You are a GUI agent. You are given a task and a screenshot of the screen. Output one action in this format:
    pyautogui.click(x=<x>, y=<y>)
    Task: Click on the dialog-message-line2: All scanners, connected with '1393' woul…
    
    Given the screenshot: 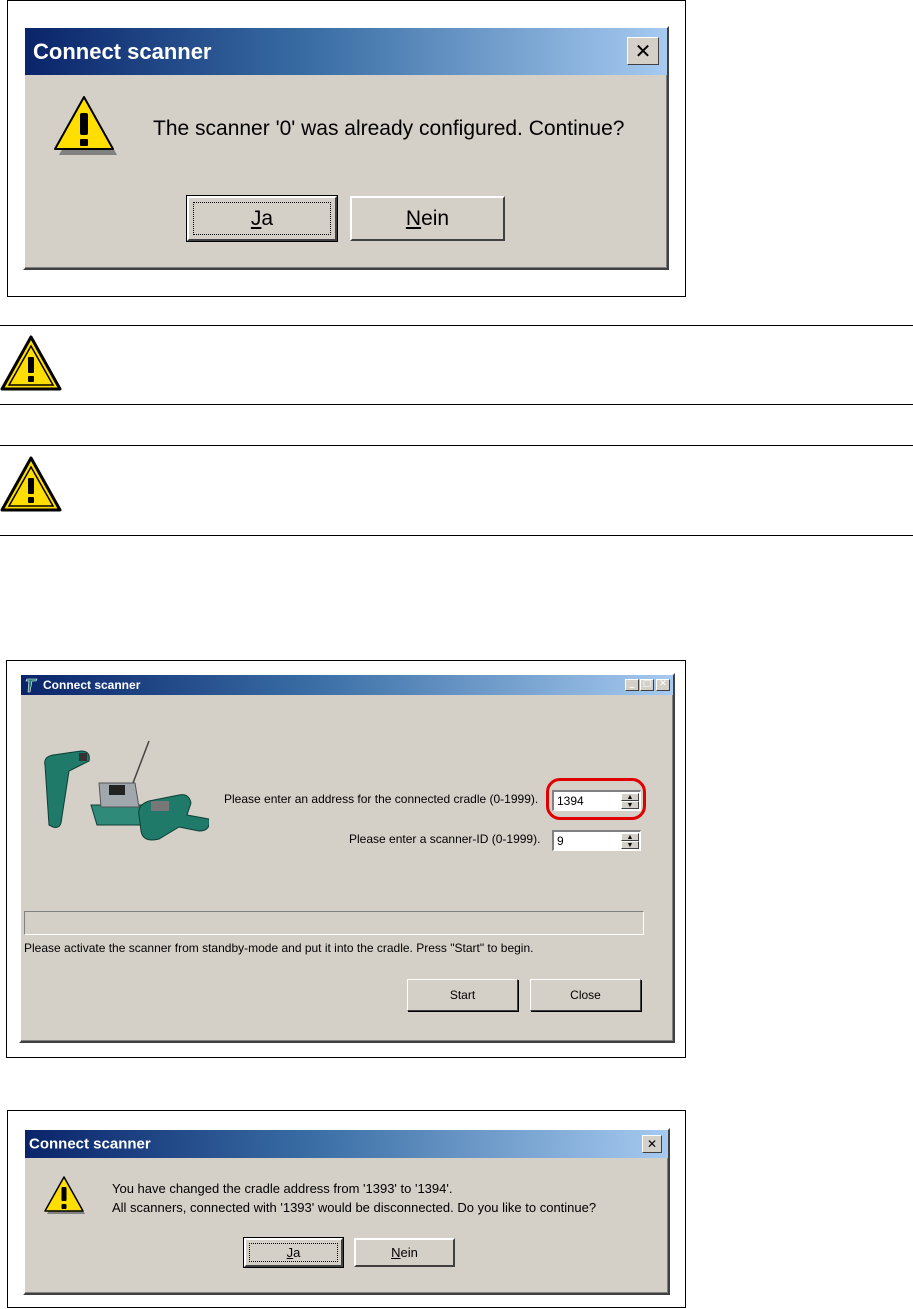 What is the action you would take?
    pyautogui.click(x=354, y=1207)
    